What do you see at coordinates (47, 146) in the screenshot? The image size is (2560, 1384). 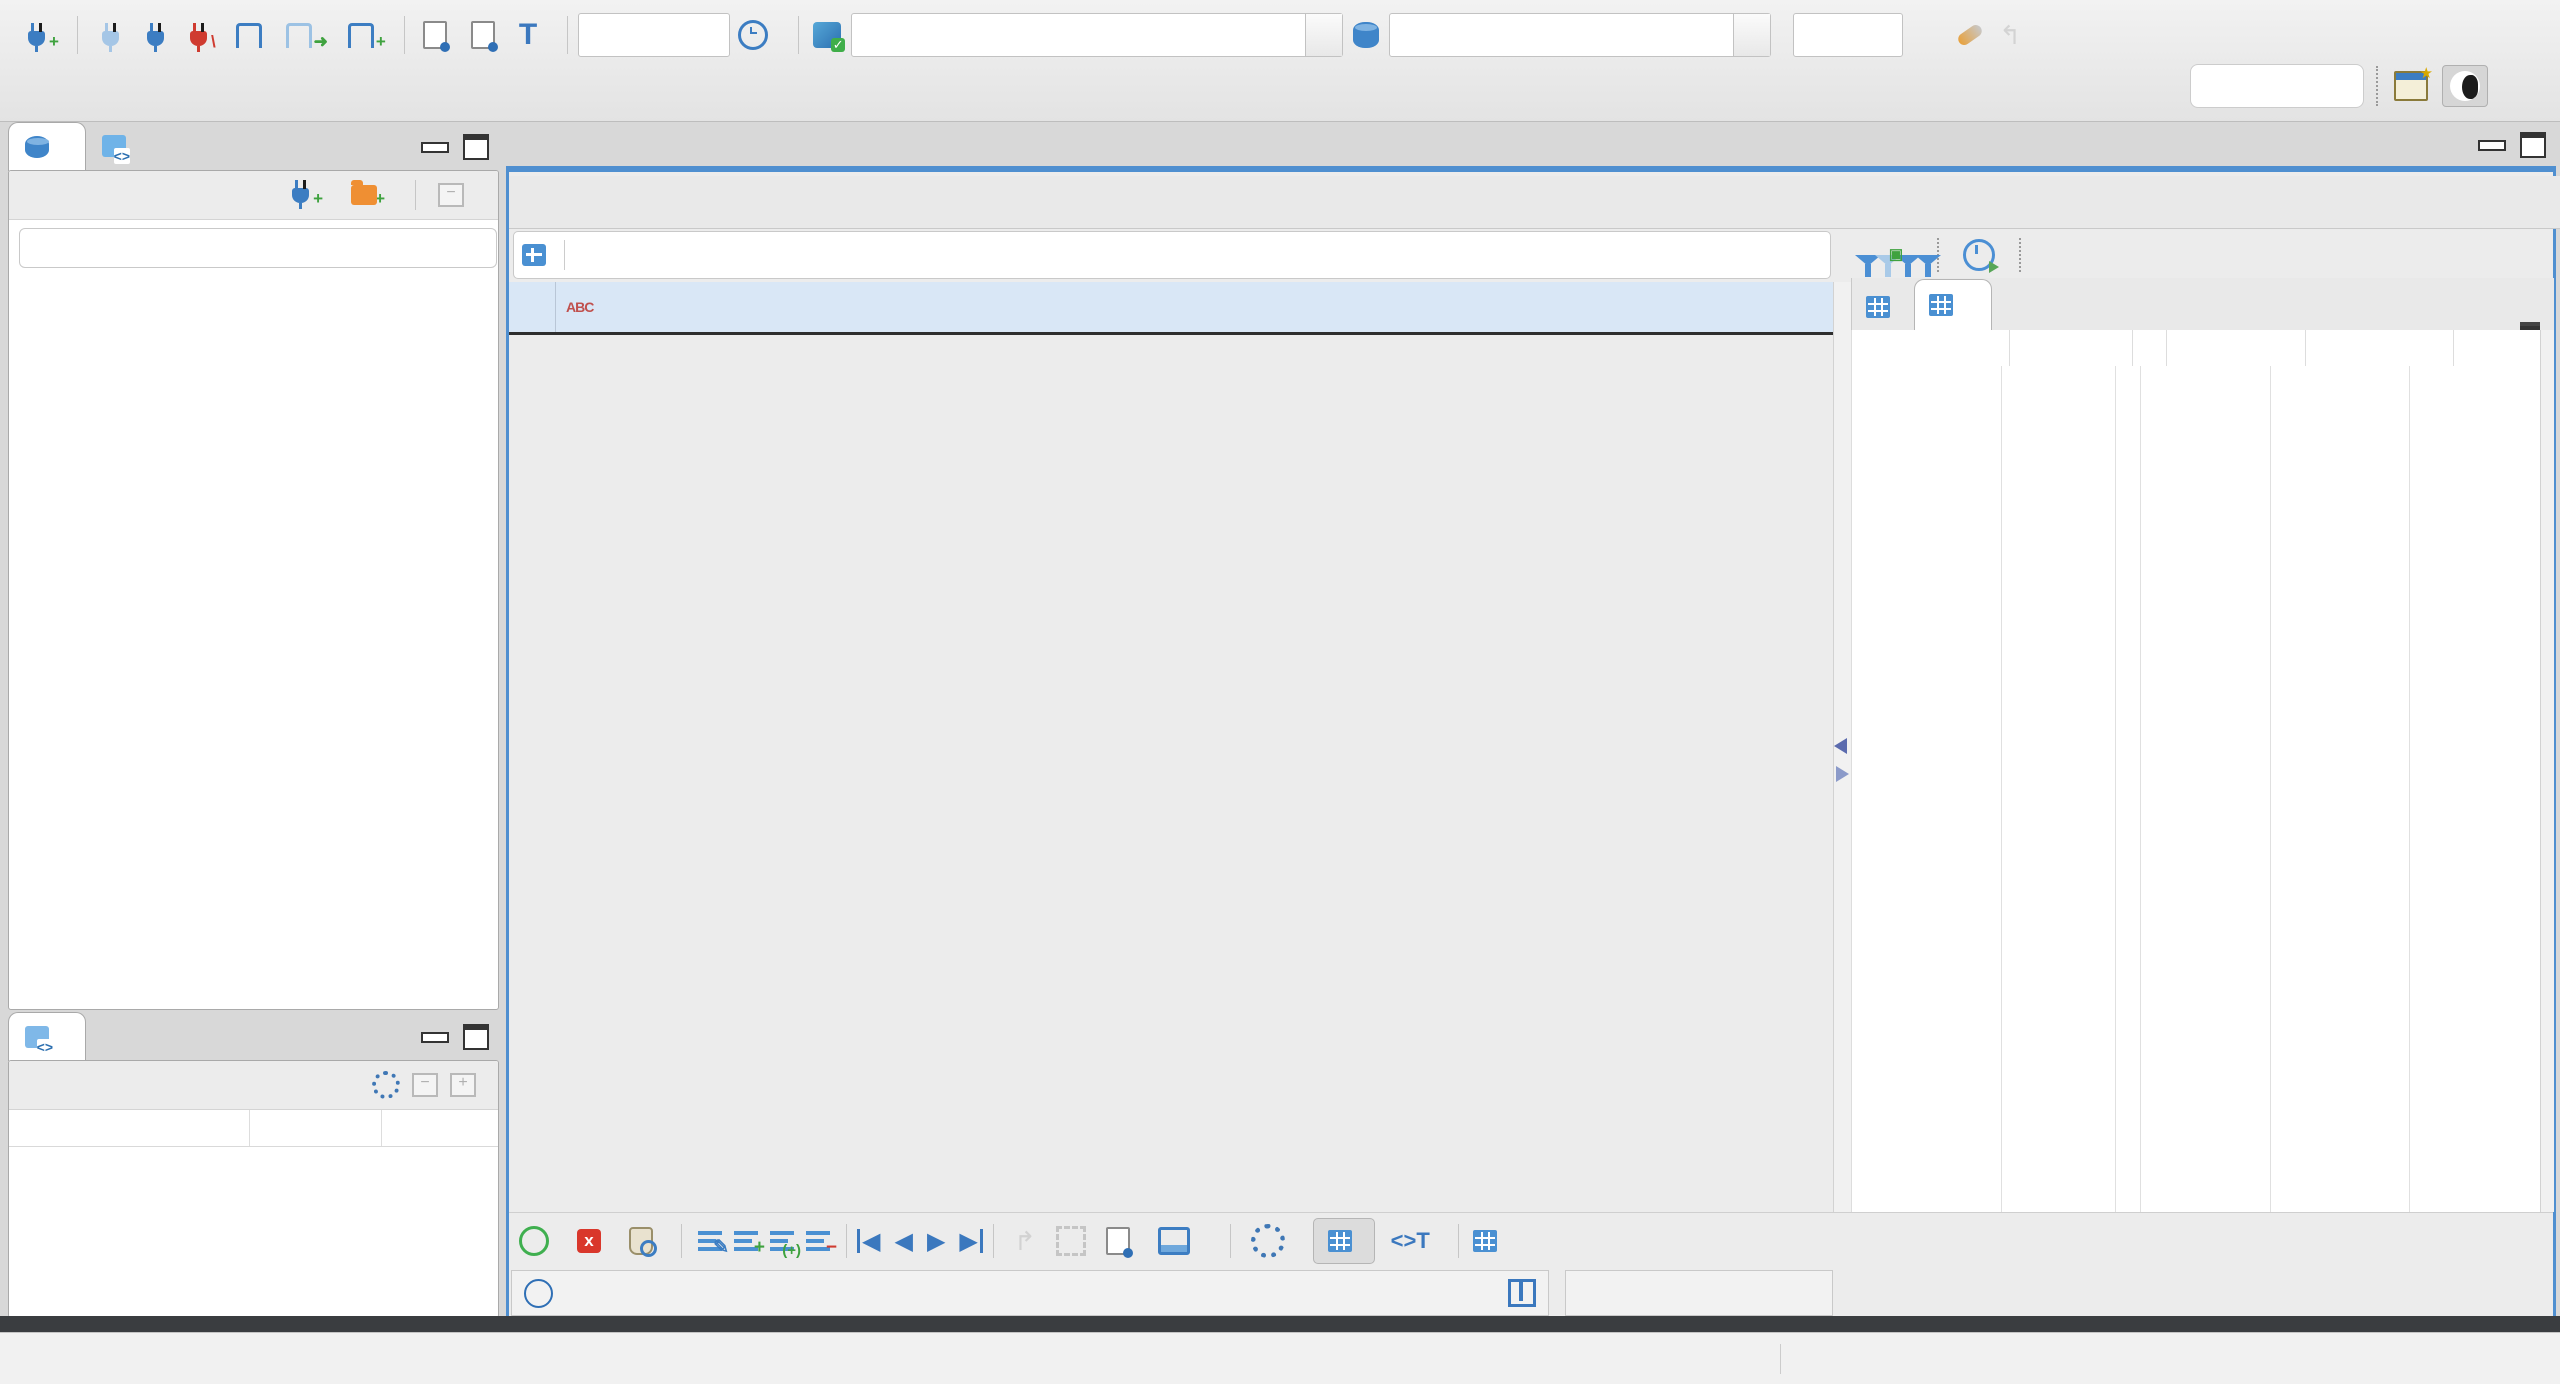 I see `tab-database-navigator` at bounding box center [47, 146].